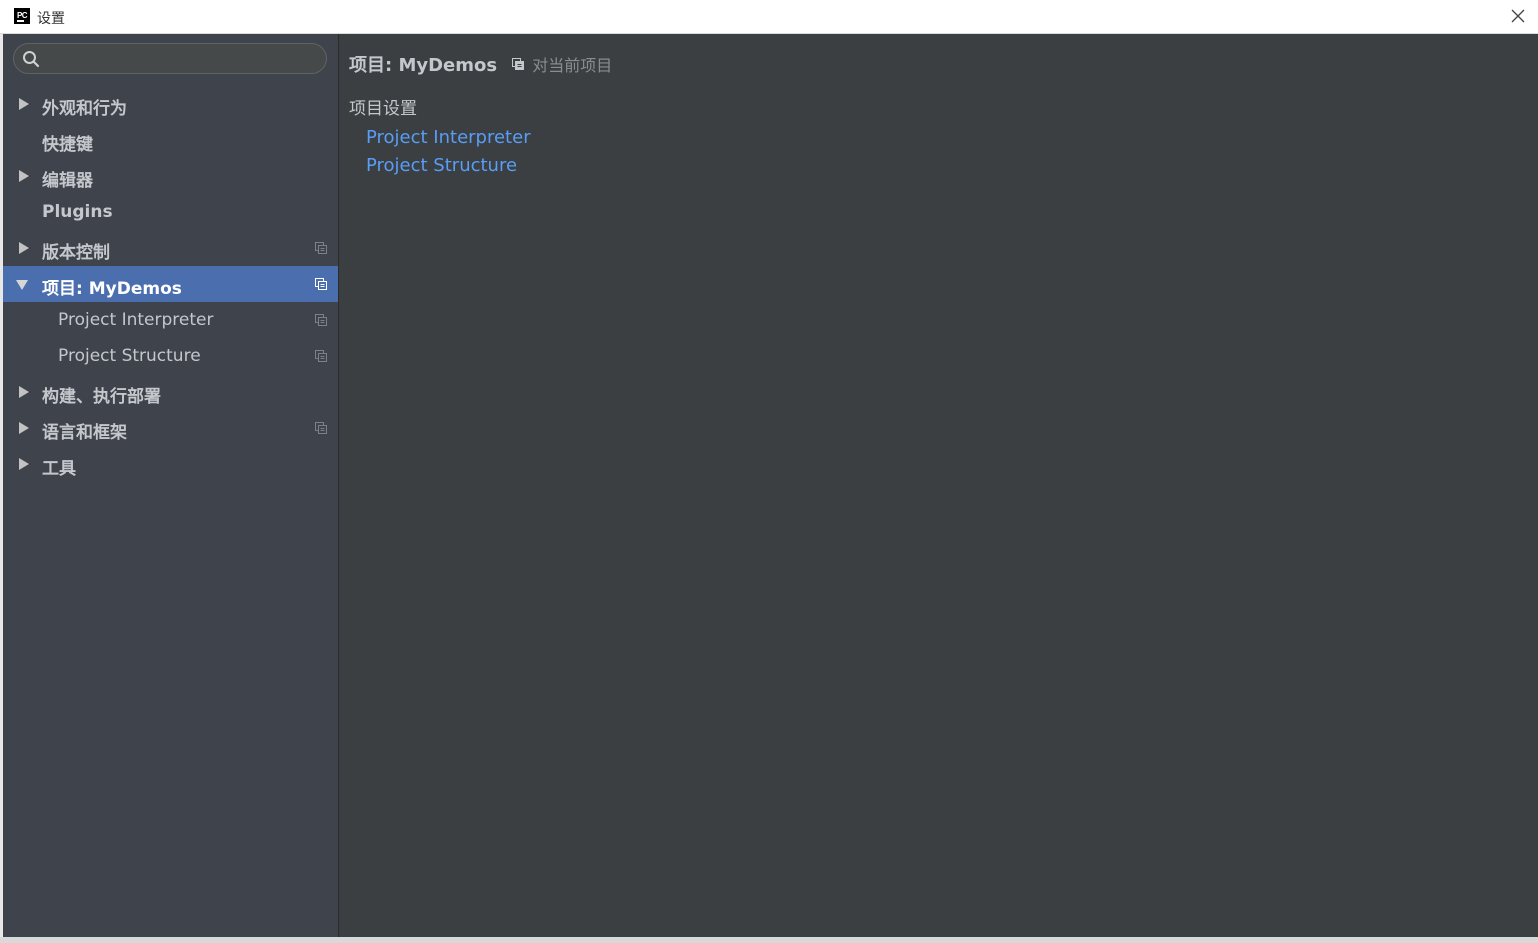 This screenshot has width=1538, height=943. I want to click on title-bar: PC 设置, so click(769, 17).